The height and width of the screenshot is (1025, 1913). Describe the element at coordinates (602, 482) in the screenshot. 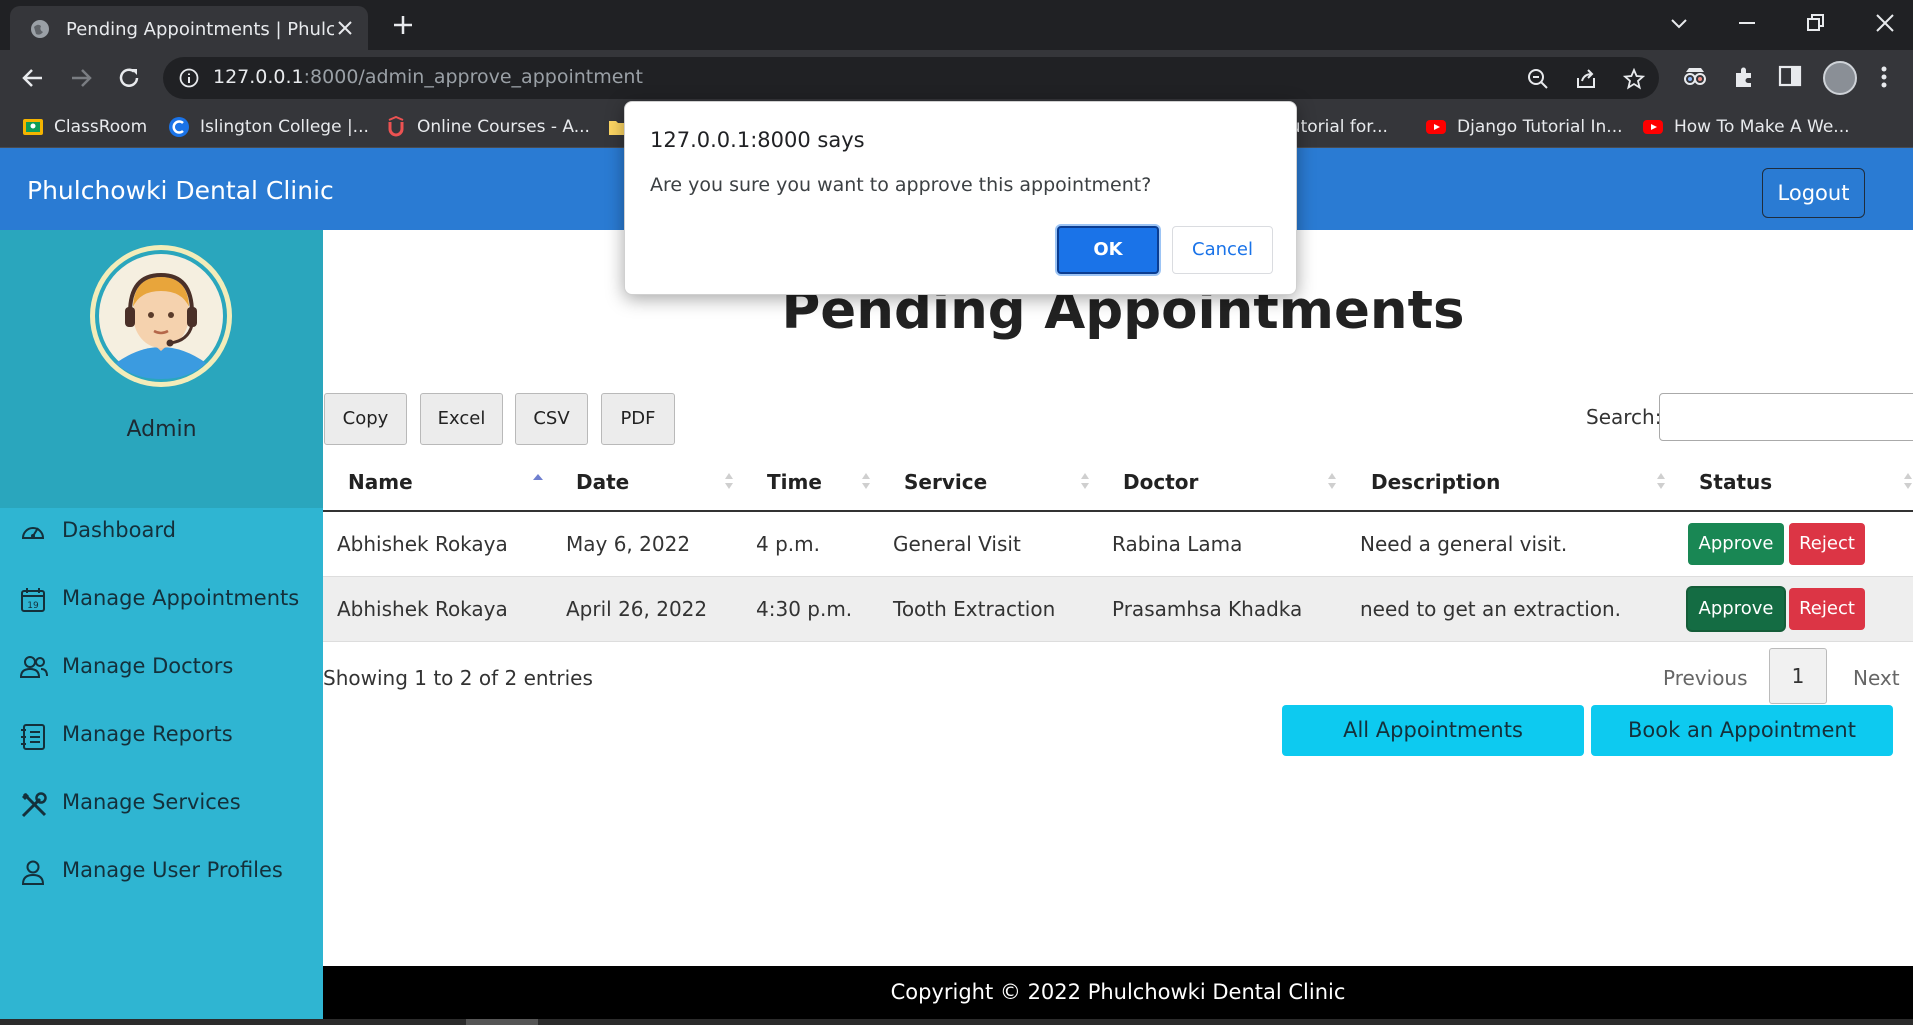

I see `column-header-date: Date` at that location.